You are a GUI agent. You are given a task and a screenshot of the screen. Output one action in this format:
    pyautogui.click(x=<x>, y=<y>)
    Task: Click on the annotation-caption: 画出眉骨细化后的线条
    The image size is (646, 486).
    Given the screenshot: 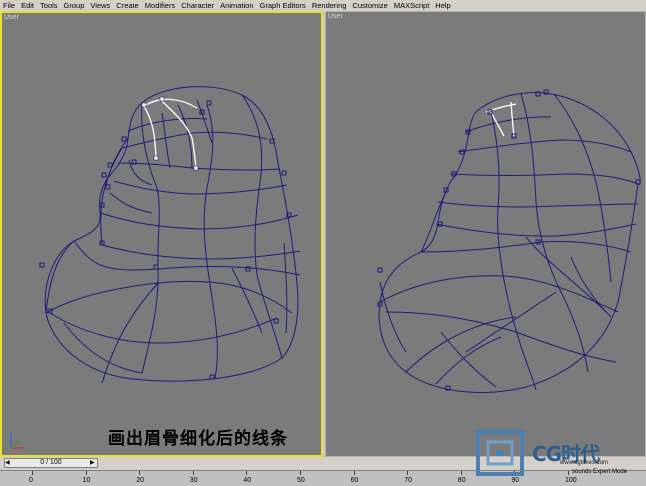 What is the action you would take?
    pyautogui.click(x=198, y=439)
    